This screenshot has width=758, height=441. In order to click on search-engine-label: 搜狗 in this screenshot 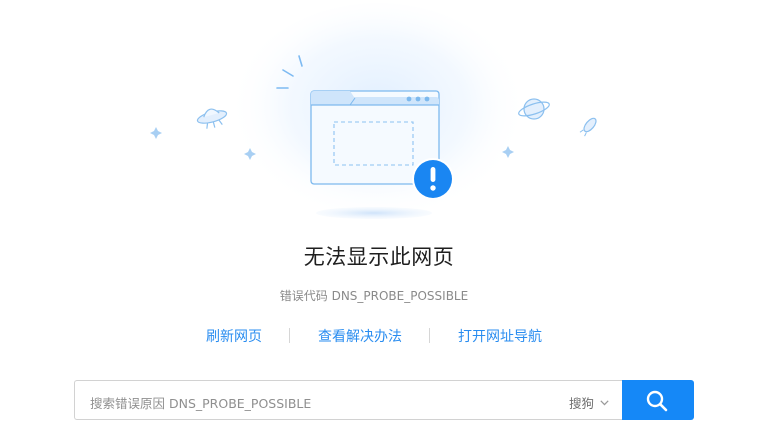, I will do `click(581, 403)`.